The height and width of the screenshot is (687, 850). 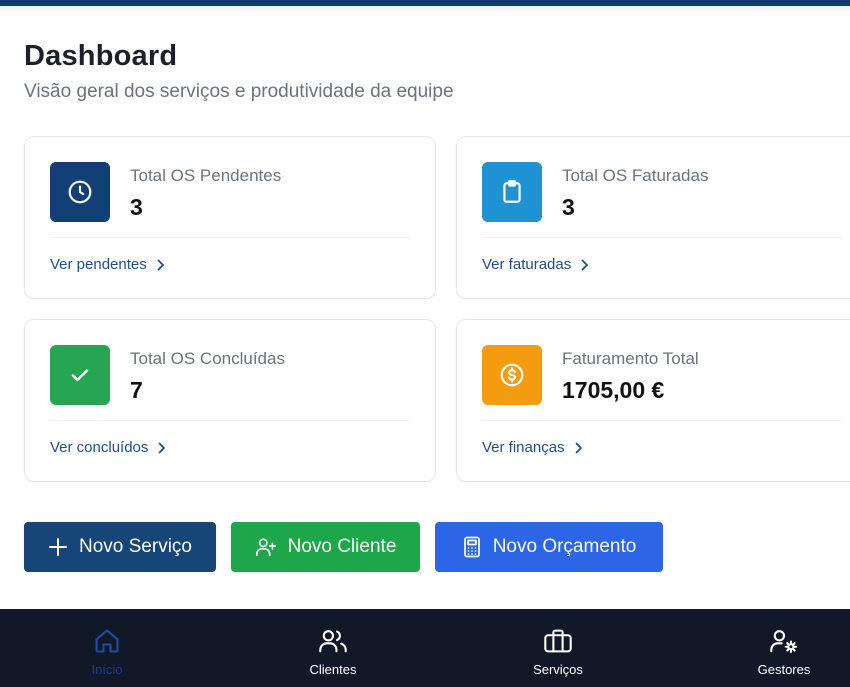 I want to click on home-icon, so click(x=107, y=641).